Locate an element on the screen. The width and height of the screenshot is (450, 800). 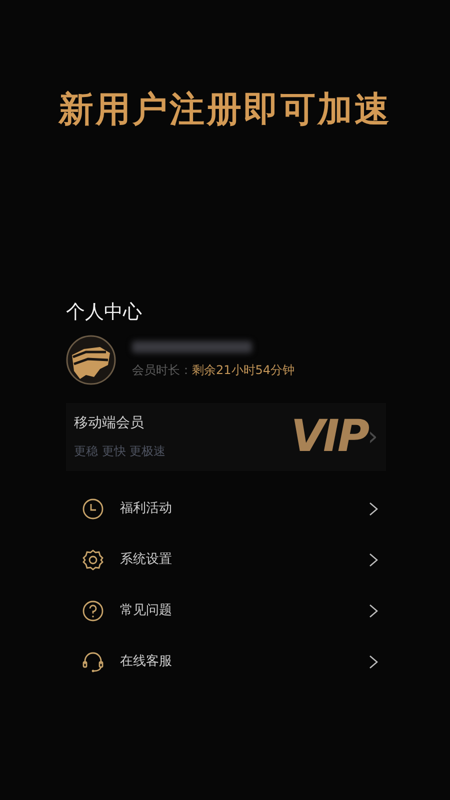
headset-icon is located at coordinates (93, 662).